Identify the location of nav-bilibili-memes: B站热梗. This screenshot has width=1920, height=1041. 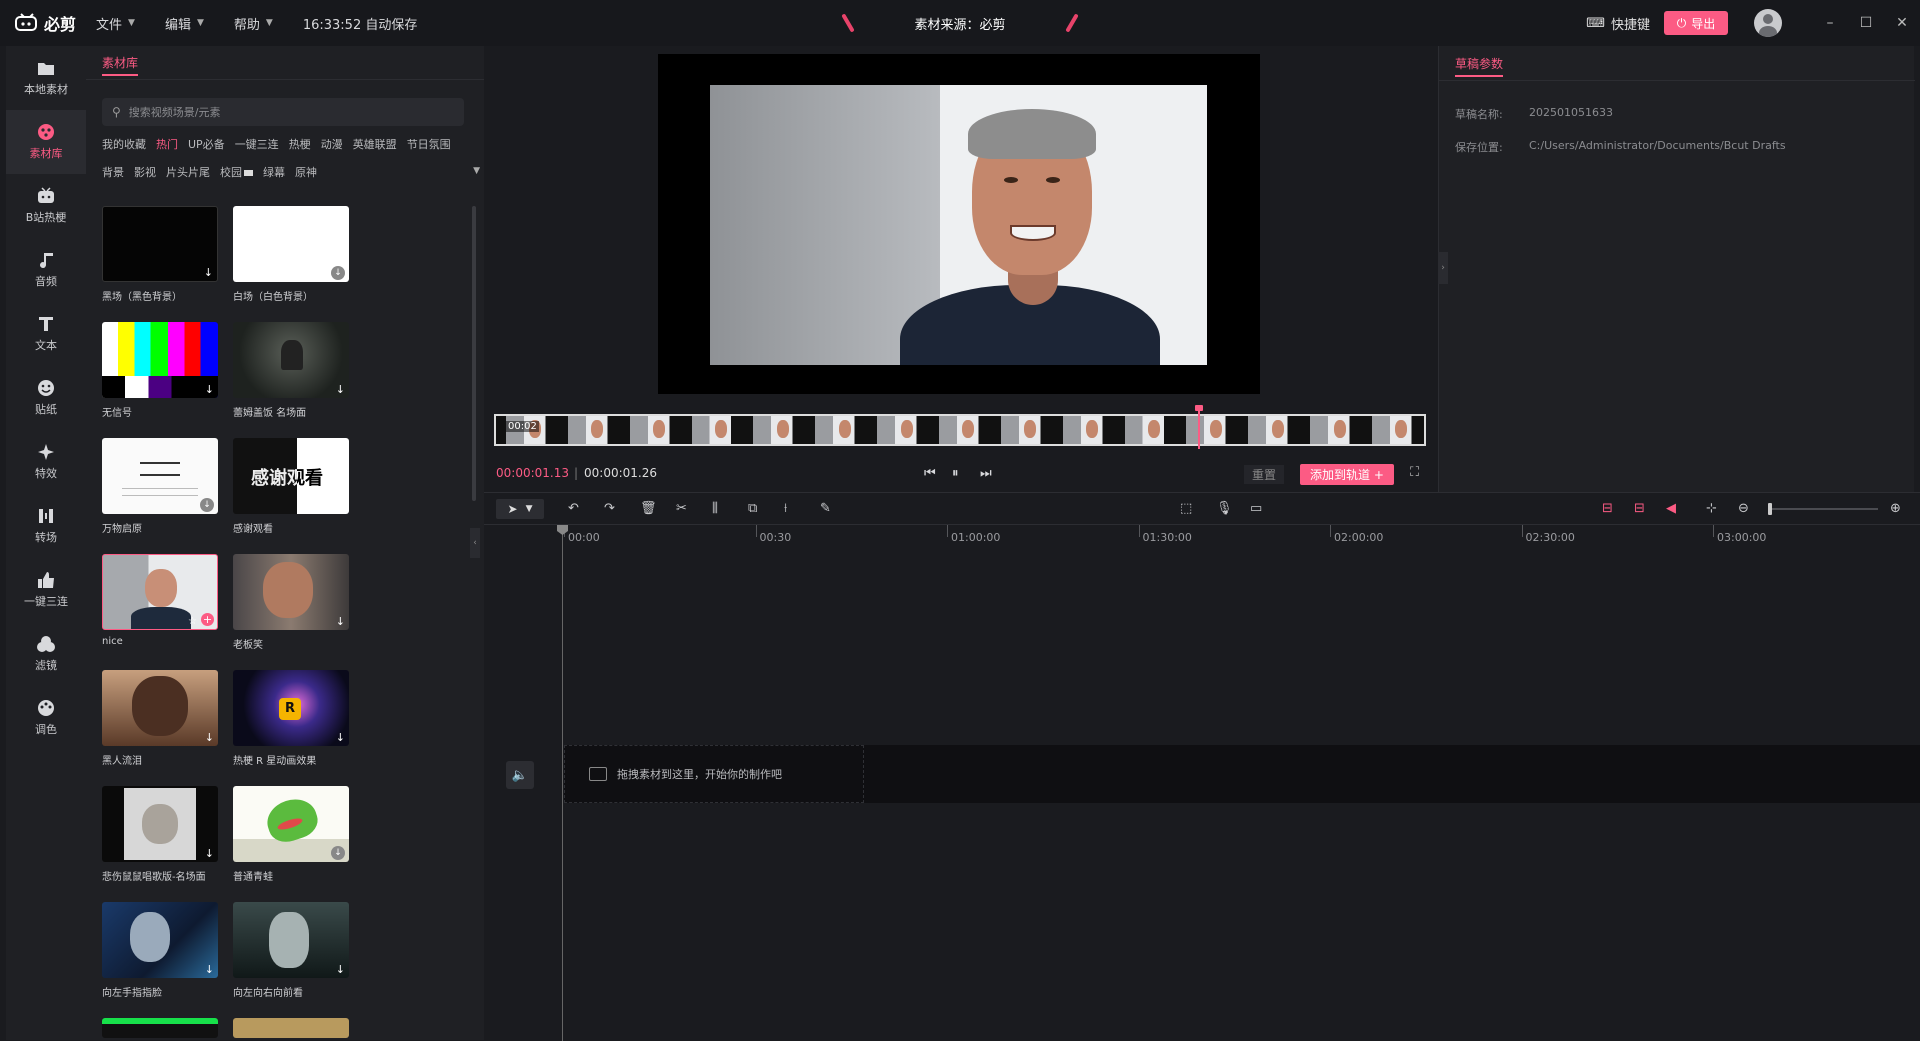
(46, 206).